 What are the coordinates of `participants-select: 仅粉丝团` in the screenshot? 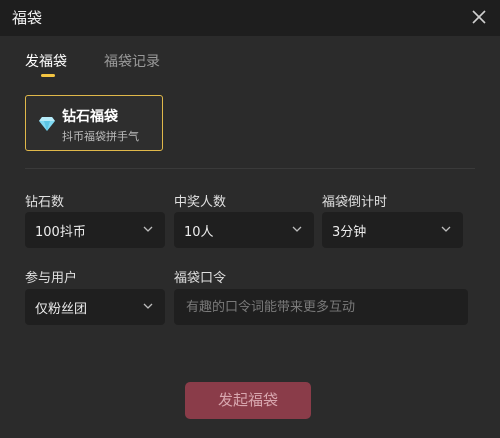 It's located at (95, 307).